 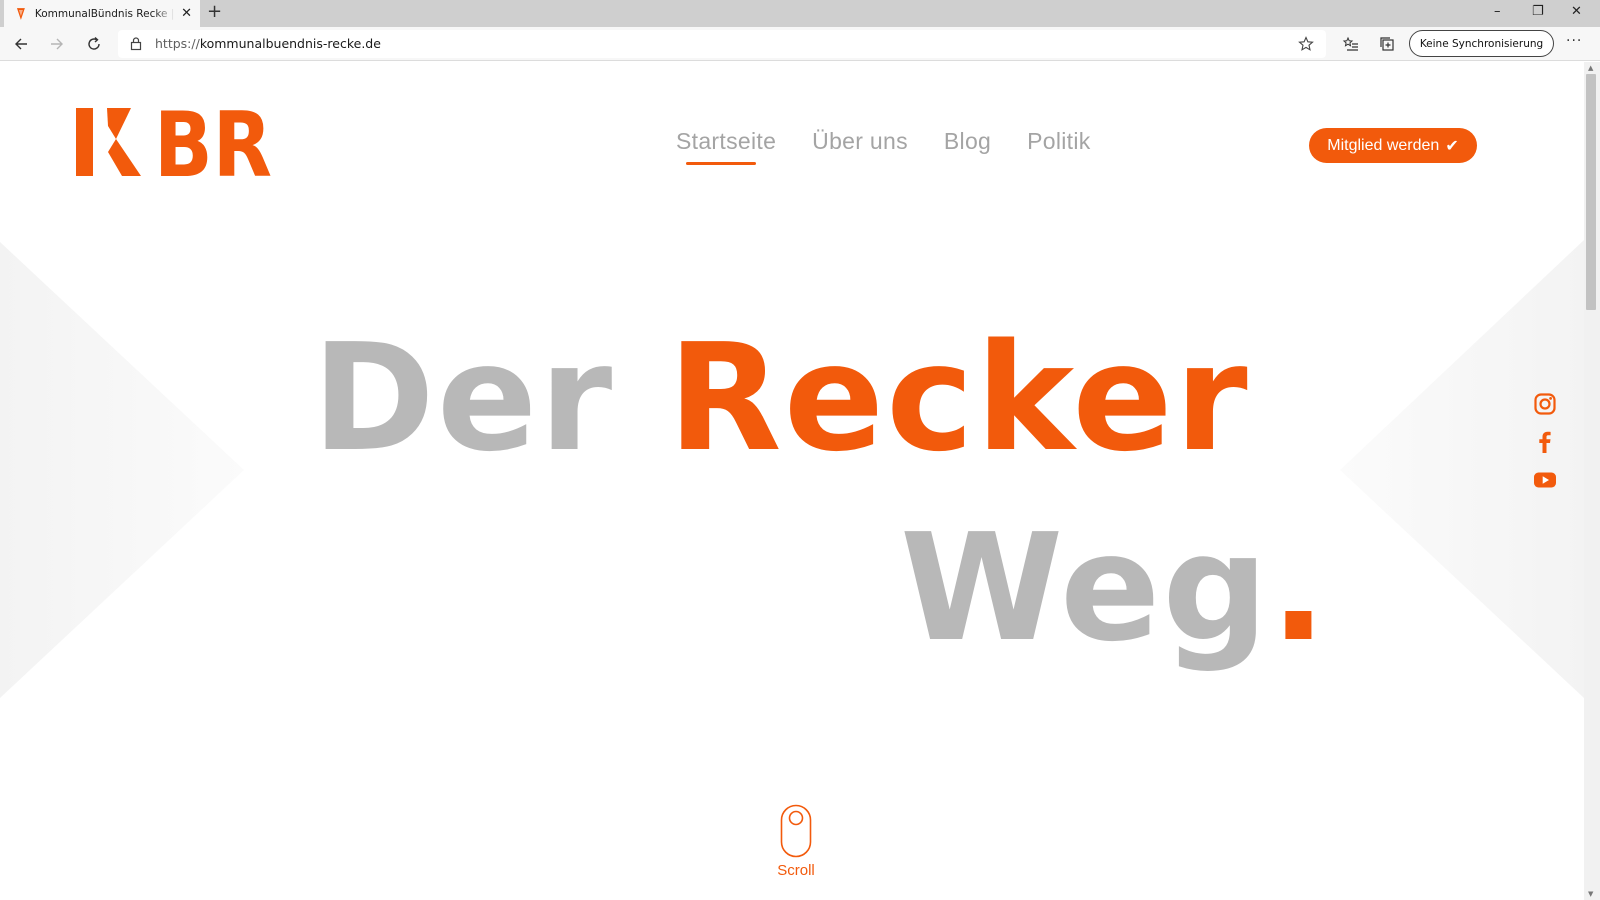 I want to click on nav-startseite: Startseite, so click(x=726, y=146).